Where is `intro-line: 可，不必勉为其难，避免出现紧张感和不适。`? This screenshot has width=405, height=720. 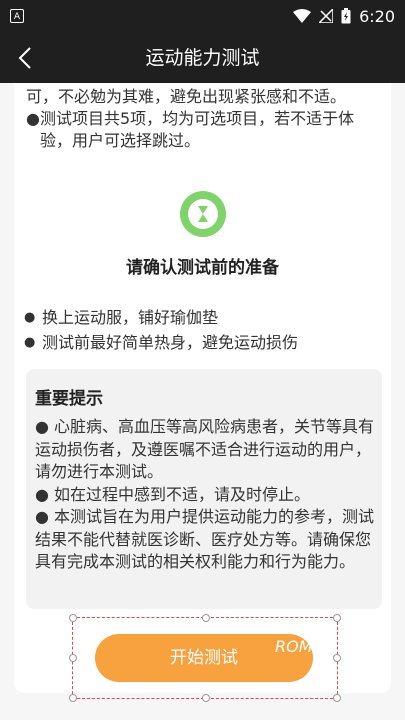
intro-line: 可，不必勉为其难，避免出现紧张感和不适。 is located at coordinates (186, 96).